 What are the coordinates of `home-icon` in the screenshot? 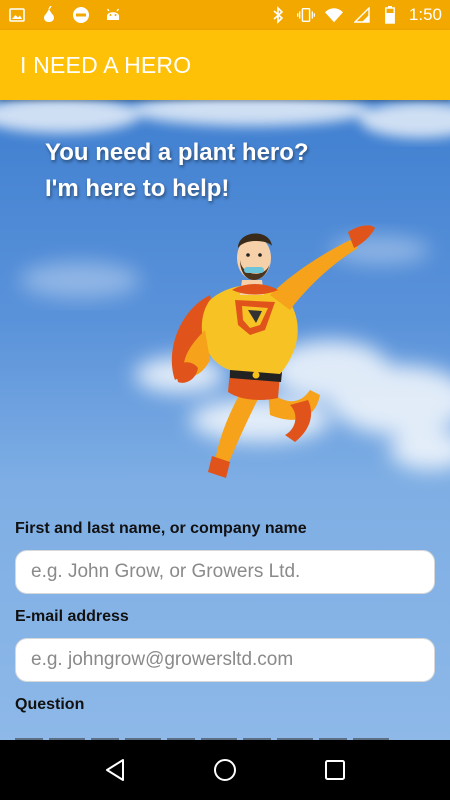 It's located at (225, 770).